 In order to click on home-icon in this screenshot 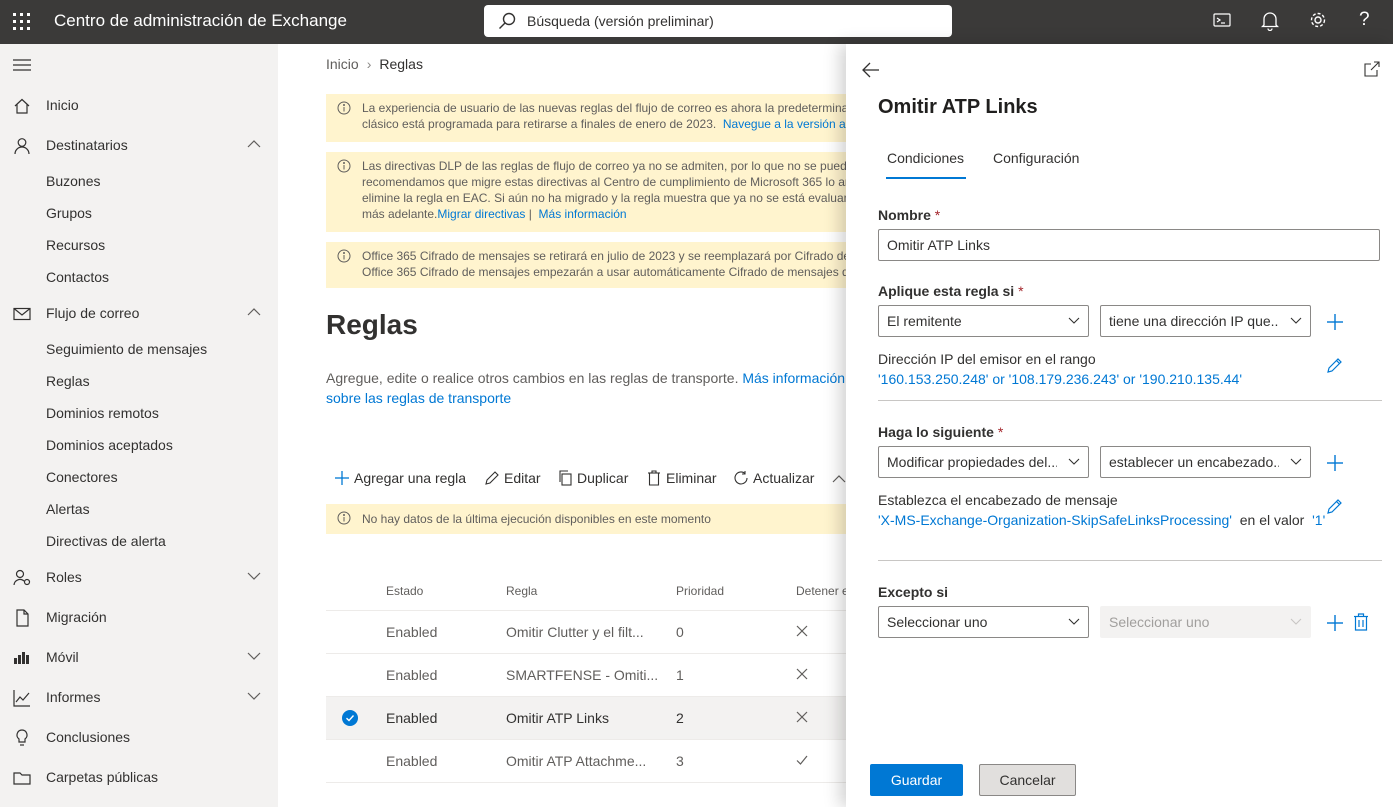, I will do `click(22, 106)`.